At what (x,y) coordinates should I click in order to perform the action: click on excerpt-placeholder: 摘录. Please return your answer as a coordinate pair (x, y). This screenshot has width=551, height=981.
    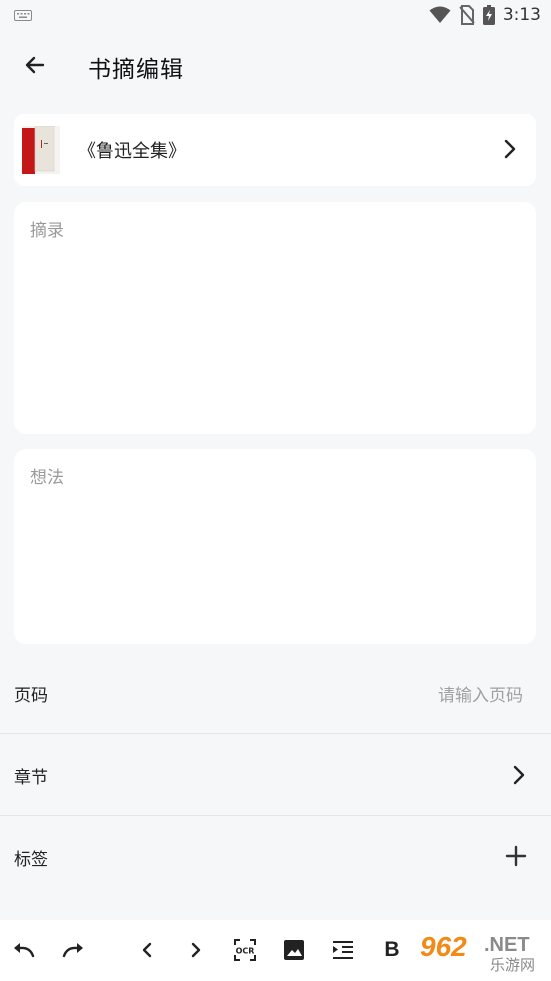
    Looking at the image, I should click on (47, 231).